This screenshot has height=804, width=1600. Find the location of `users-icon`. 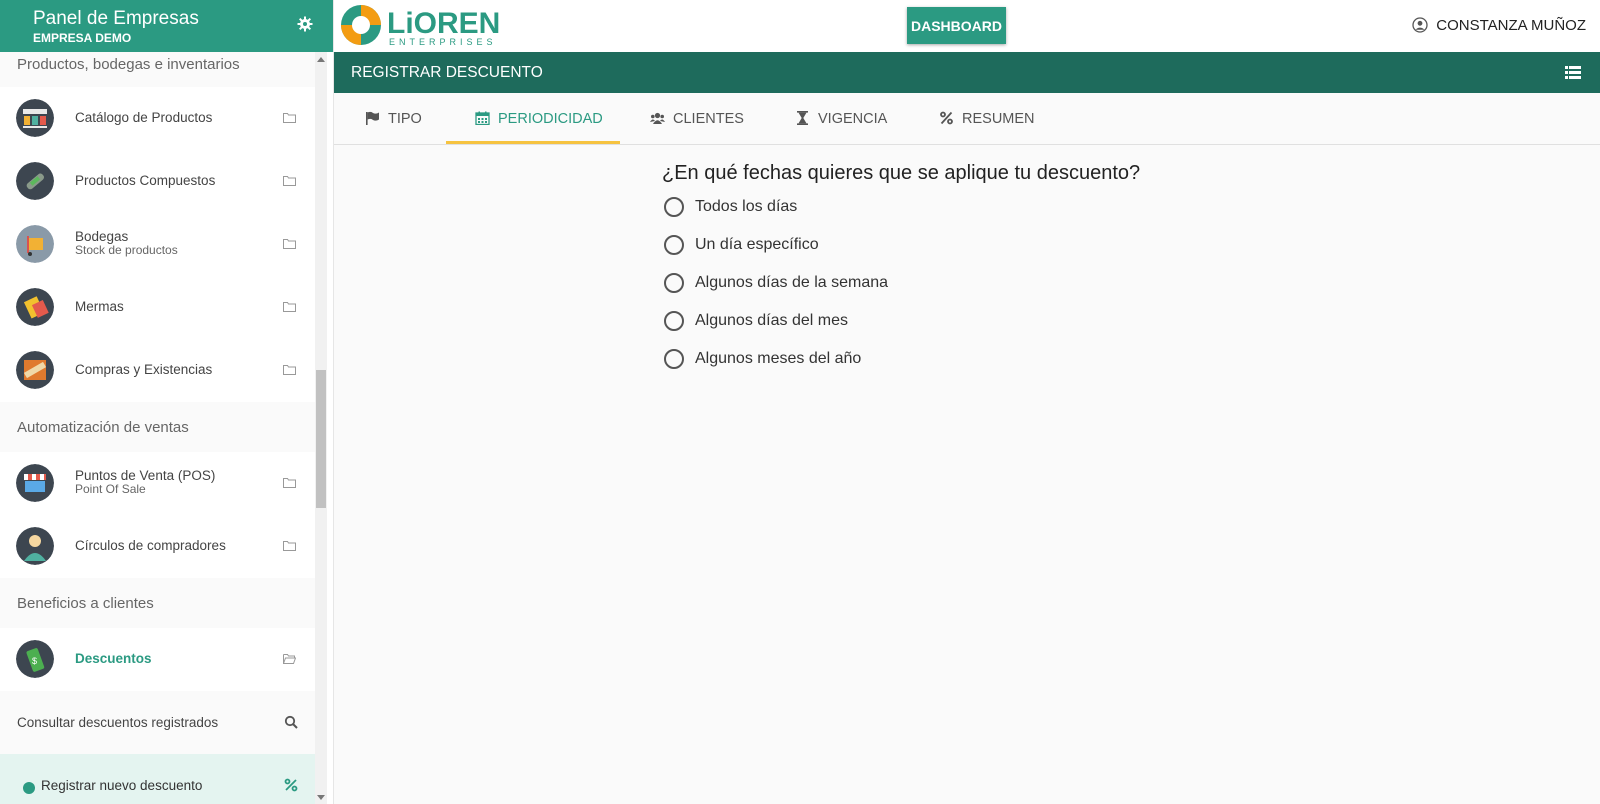

users-icon is located at coordinates (657, 118).